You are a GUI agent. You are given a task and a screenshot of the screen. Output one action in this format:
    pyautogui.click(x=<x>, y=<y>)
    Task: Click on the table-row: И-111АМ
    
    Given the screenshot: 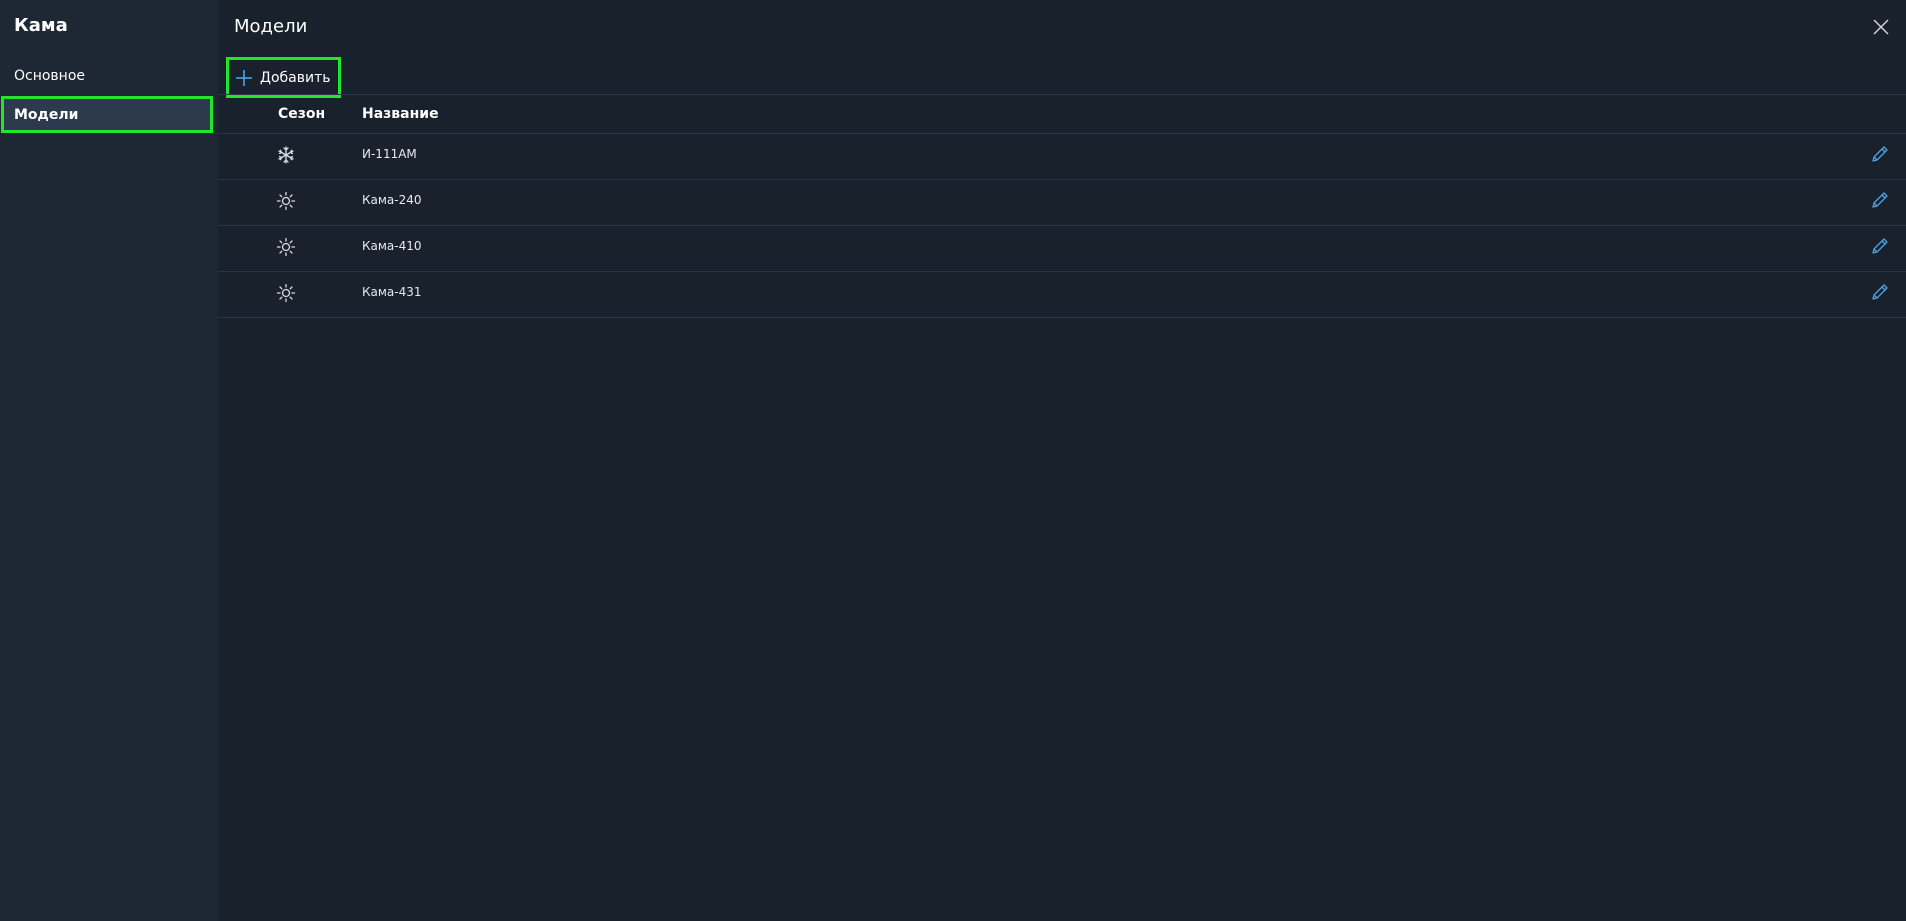 What is the action you would take?
    pyautogui.click(x=1062, y=157)
    